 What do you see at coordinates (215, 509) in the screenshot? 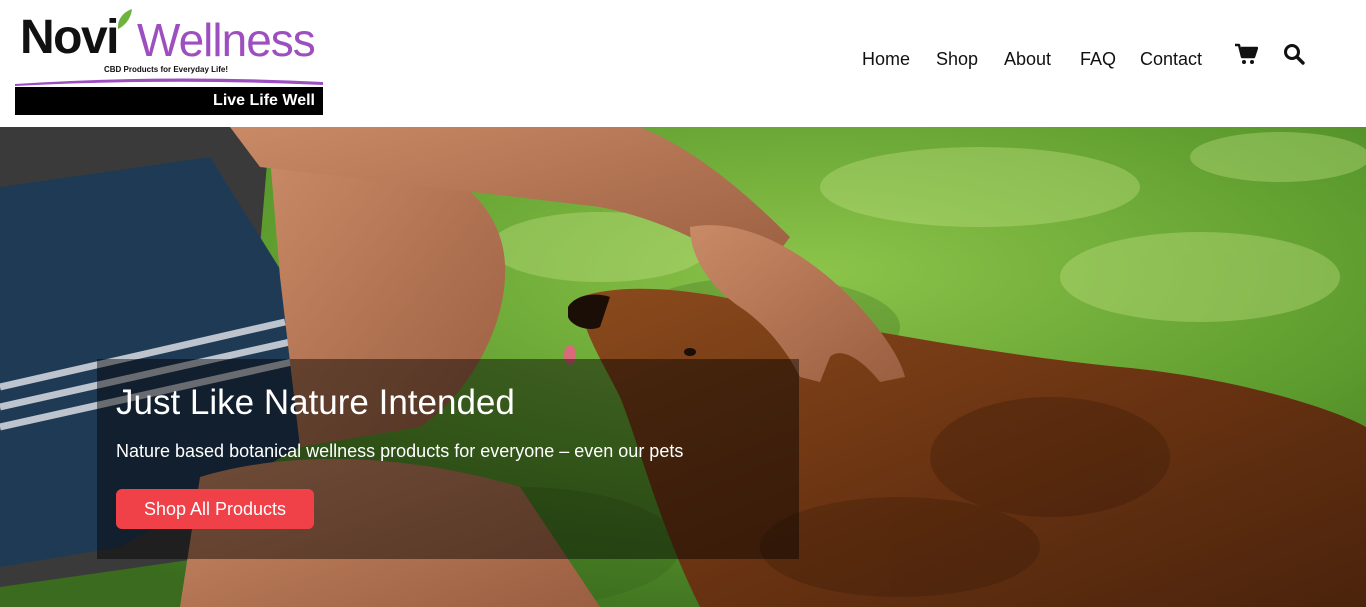
I see `shop-all-products-button: Shop All Products` at bounding box center [215, 509].